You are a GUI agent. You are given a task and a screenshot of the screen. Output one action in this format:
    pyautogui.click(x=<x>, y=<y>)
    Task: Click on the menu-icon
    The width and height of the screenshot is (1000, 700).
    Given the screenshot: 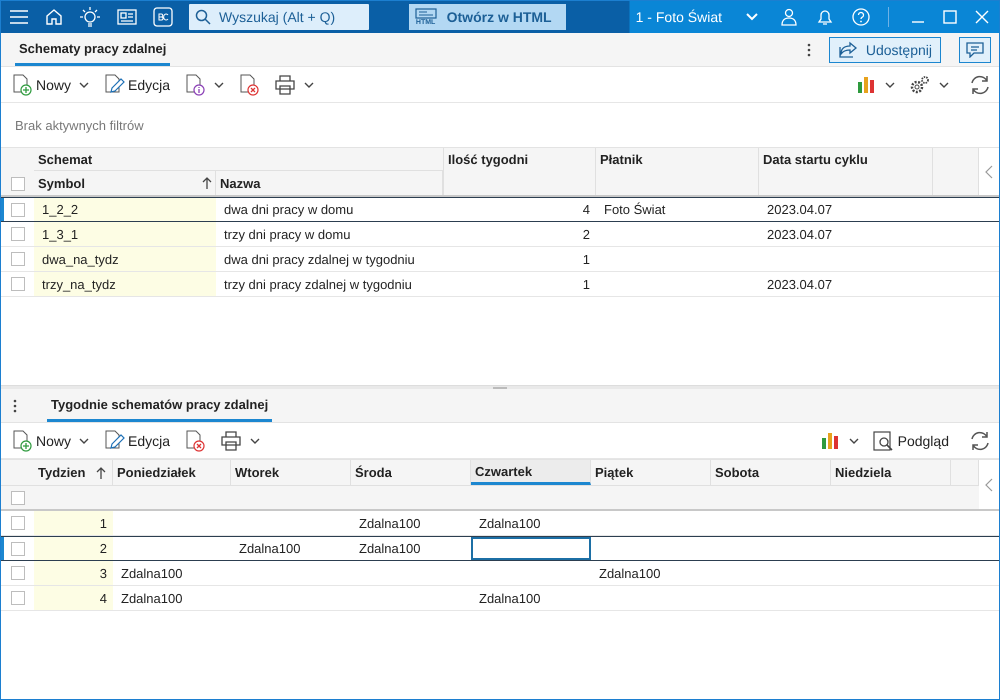 What is the action you would take?
    pyautogui.click(x=19, y=17)
    